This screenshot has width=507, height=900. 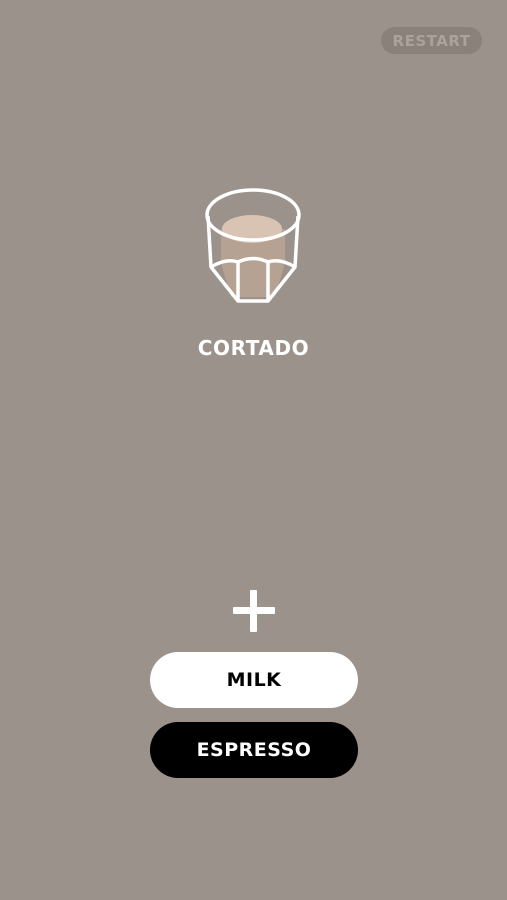 I want to click on drink-name: CORTADO, so click(x=253, y=348).